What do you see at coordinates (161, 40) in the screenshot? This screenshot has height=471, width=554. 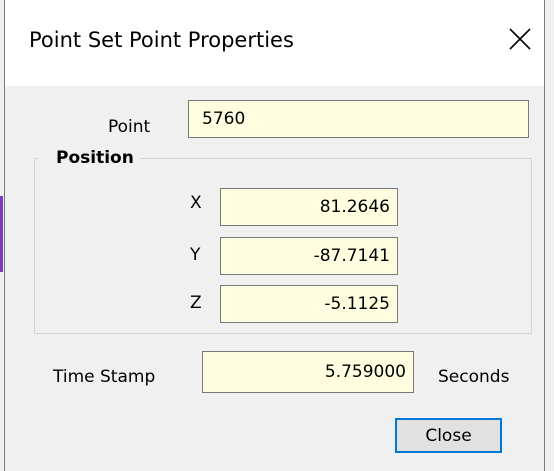 I see `window-title: Point Set Point Properties` at bounding box center [161, 40].